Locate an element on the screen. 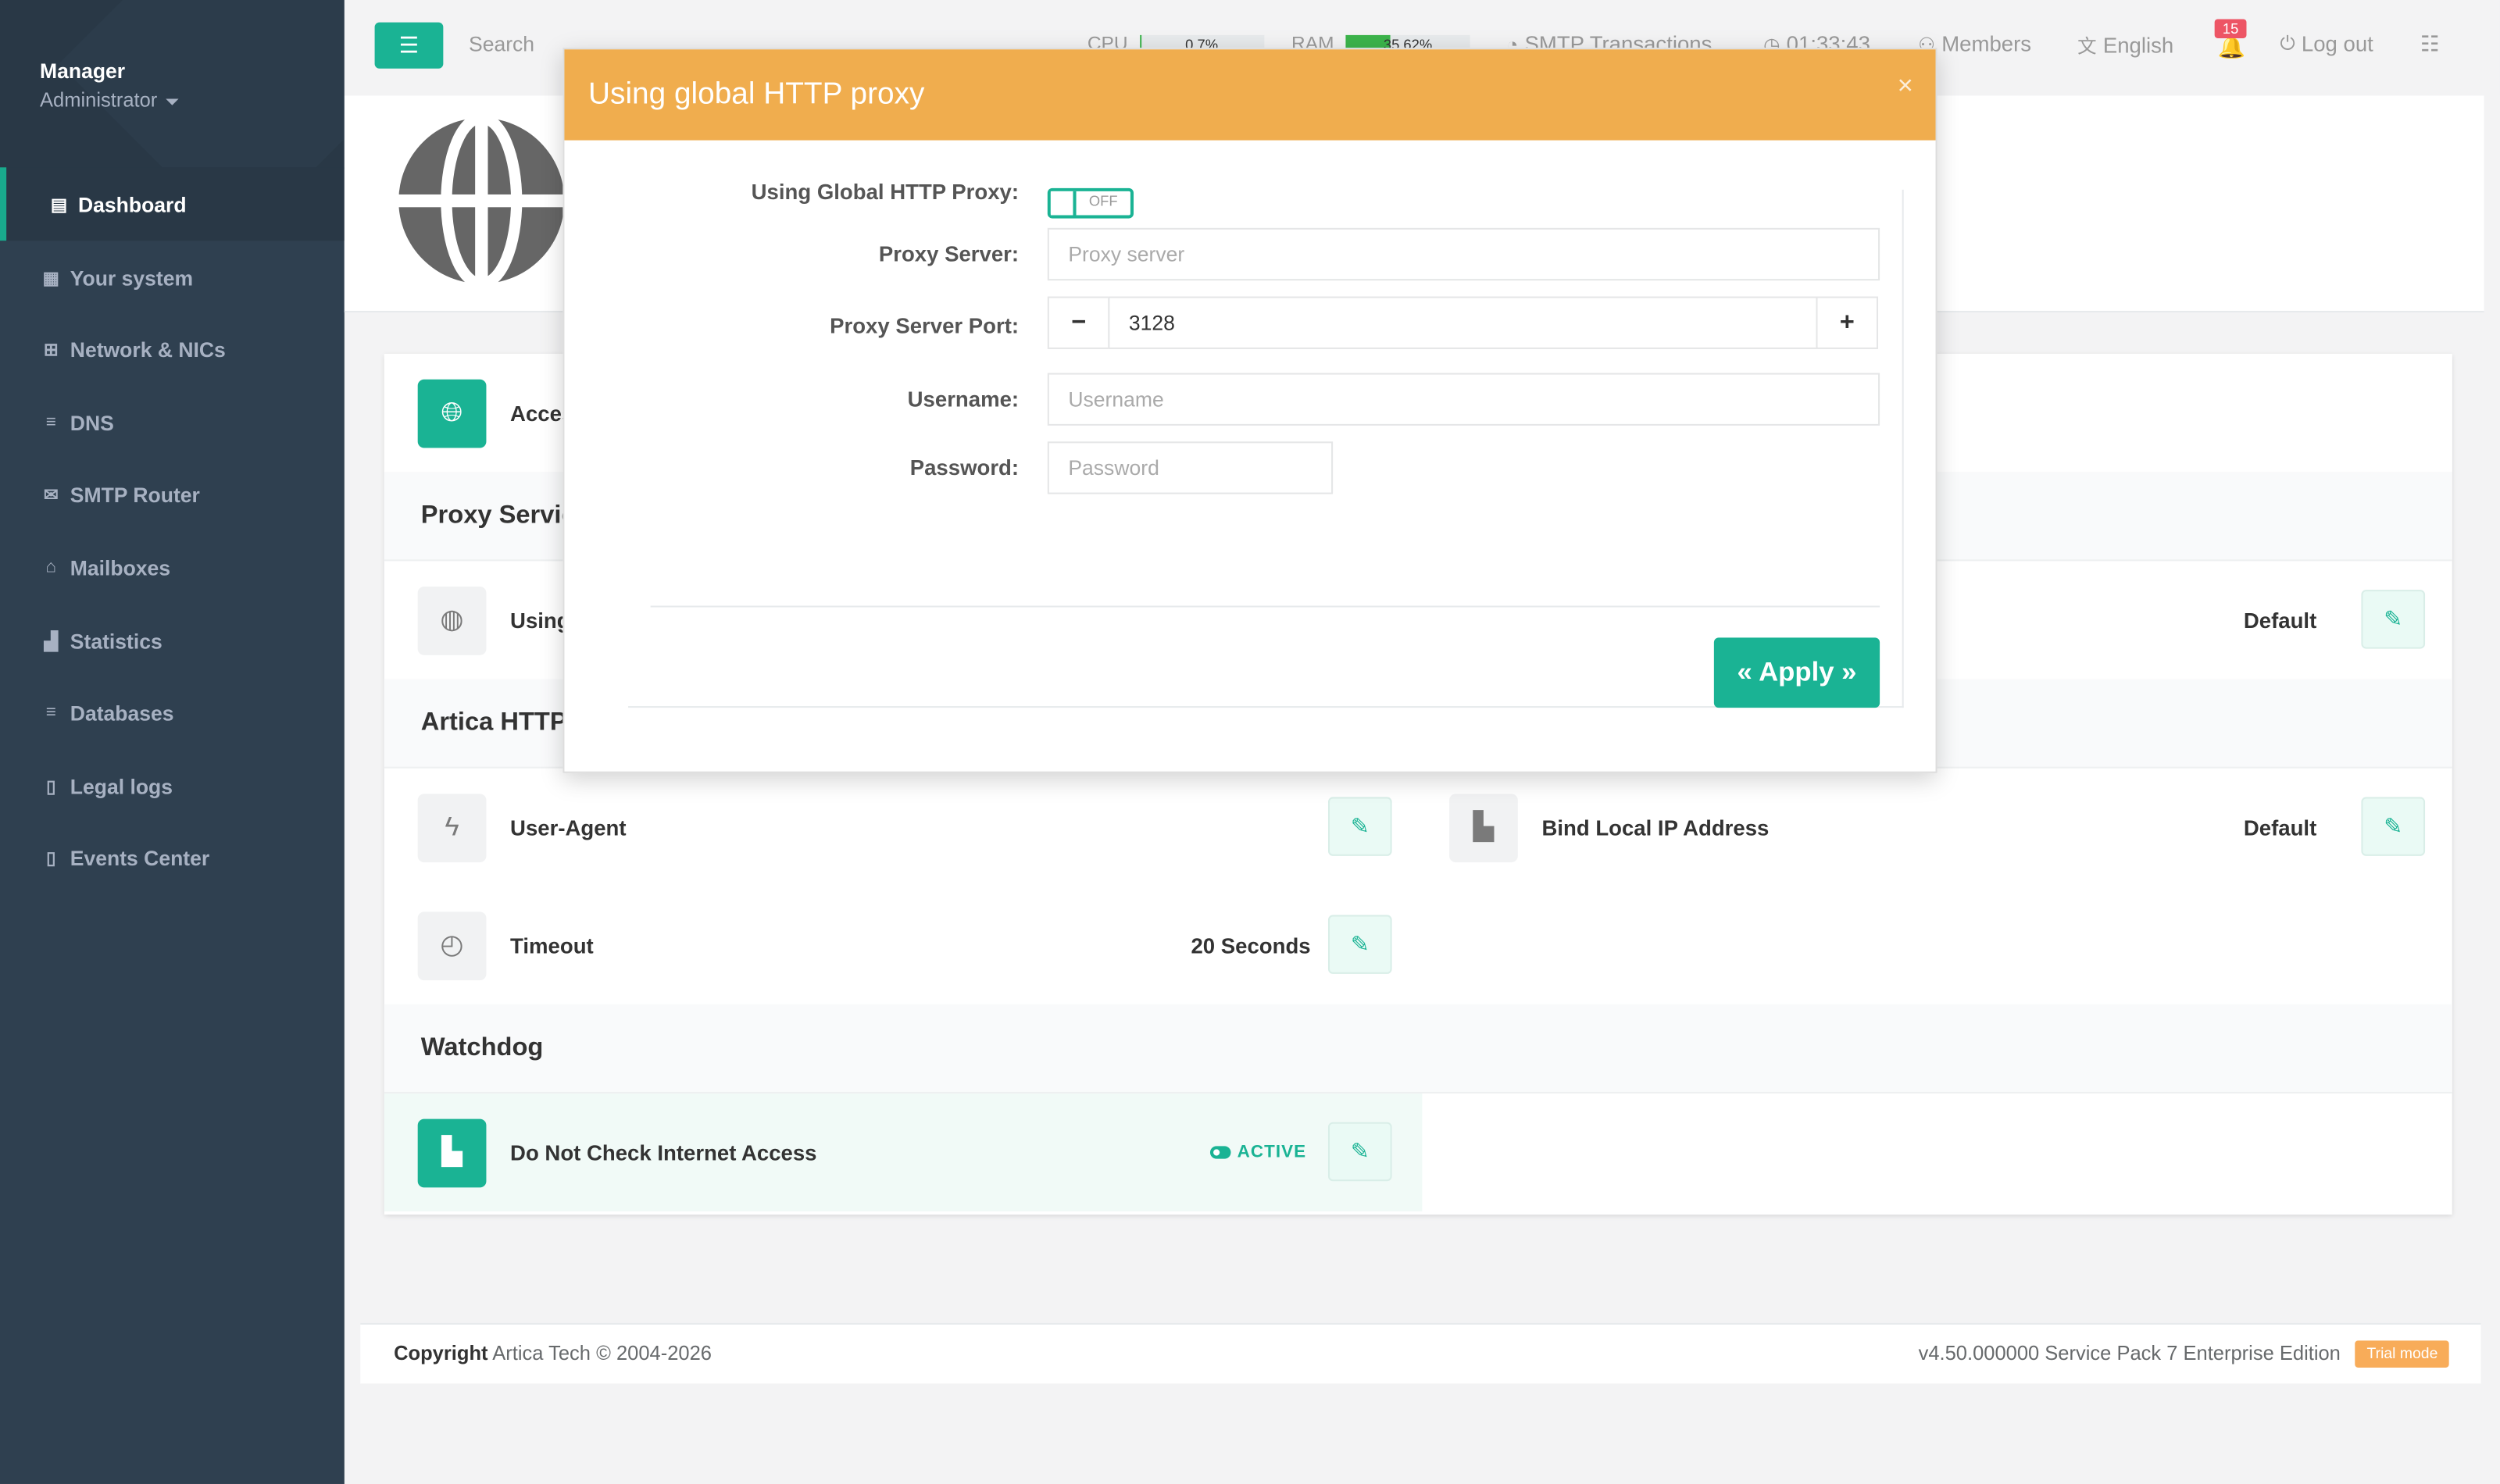 The image size is (2500, 1484). username-input: Username is located at coordinates (1463, 399).